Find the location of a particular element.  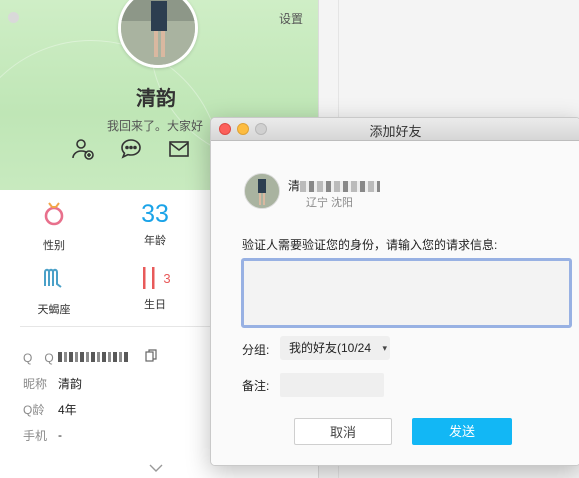

tile-label: 性别 is located at coordinates (54, 246).